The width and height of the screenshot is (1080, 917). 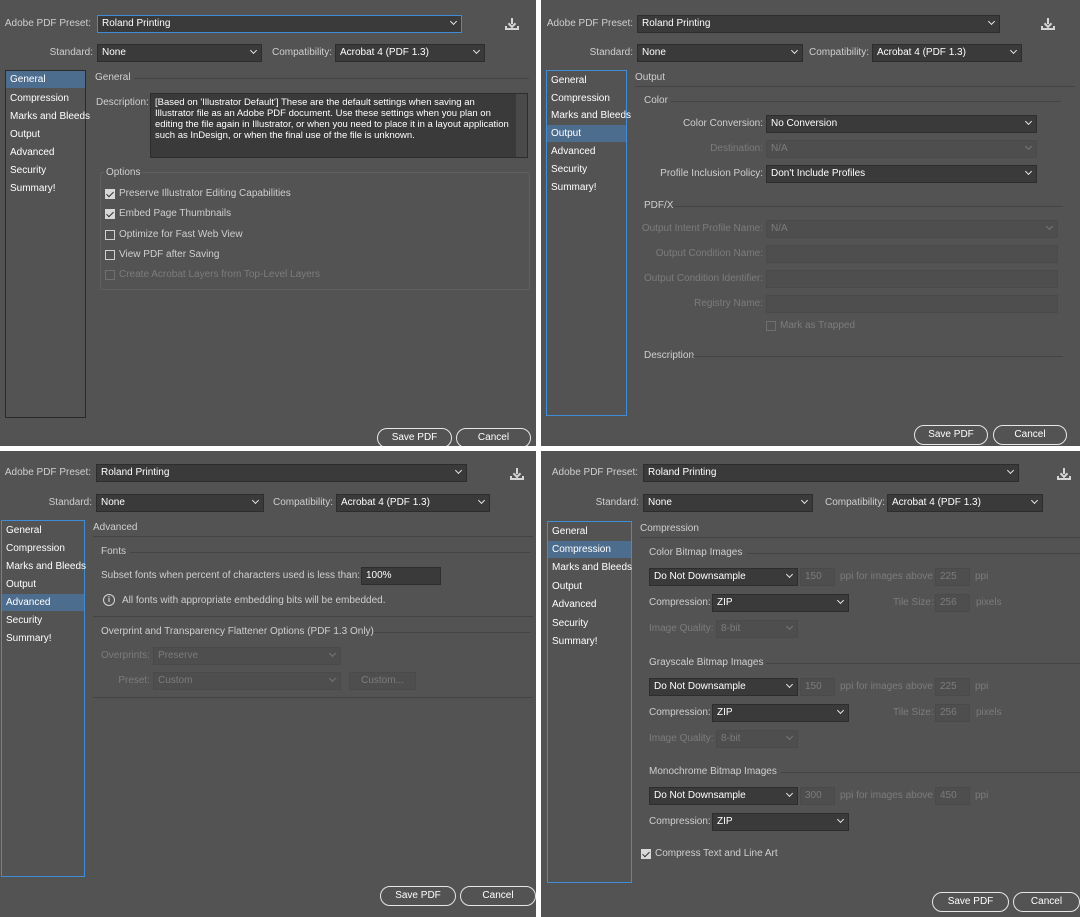 What do you see at coordinates (247, 656) in the screenshot?
I see `overprints-select: Preserve` at bounding box center [247, 656].